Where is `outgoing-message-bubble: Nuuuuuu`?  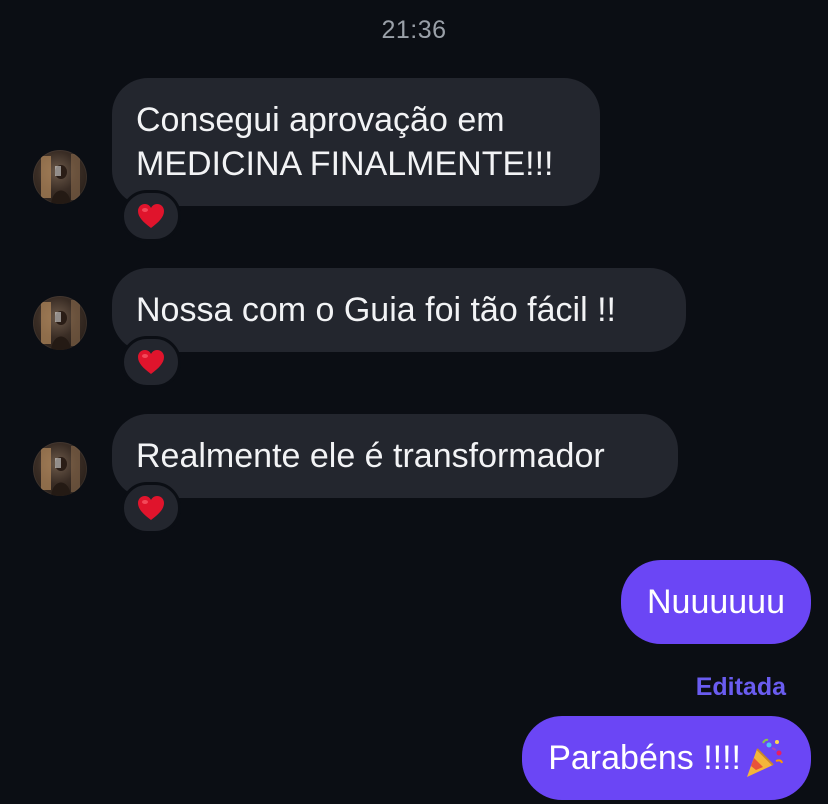
outgoing-message-bubble: Nuuuuuu is located at coordinates (715, 602).